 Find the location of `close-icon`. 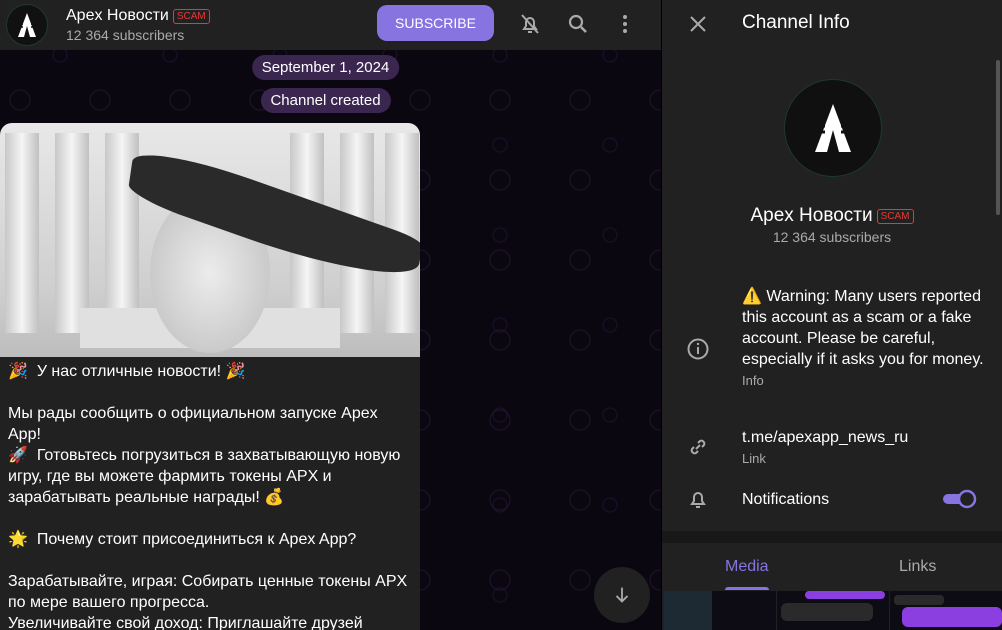

close-icon is located at coordinates (698, 24).